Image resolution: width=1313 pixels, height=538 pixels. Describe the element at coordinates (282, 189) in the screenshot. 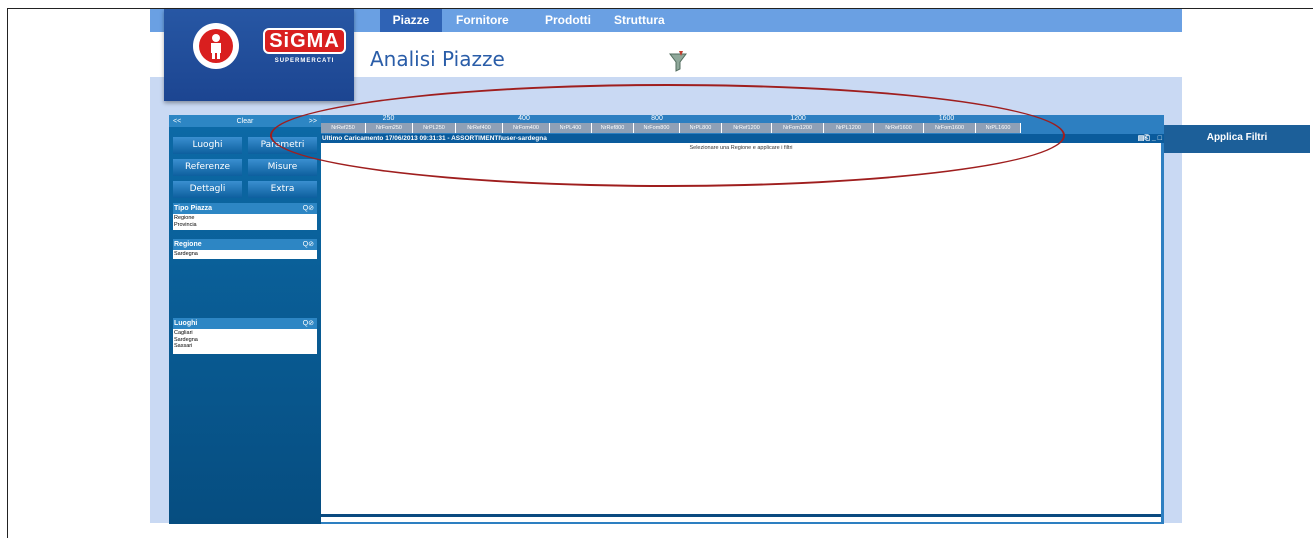

I see `extra-button: Extra` at that location.